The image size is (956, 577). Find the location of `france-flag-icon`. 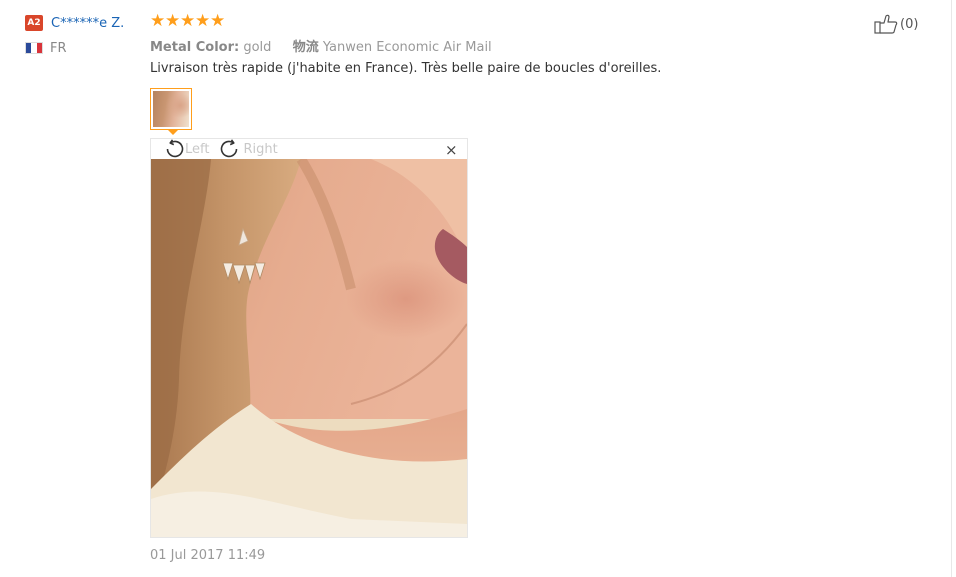

france-flag-icon is located at coordinates (34, 48).